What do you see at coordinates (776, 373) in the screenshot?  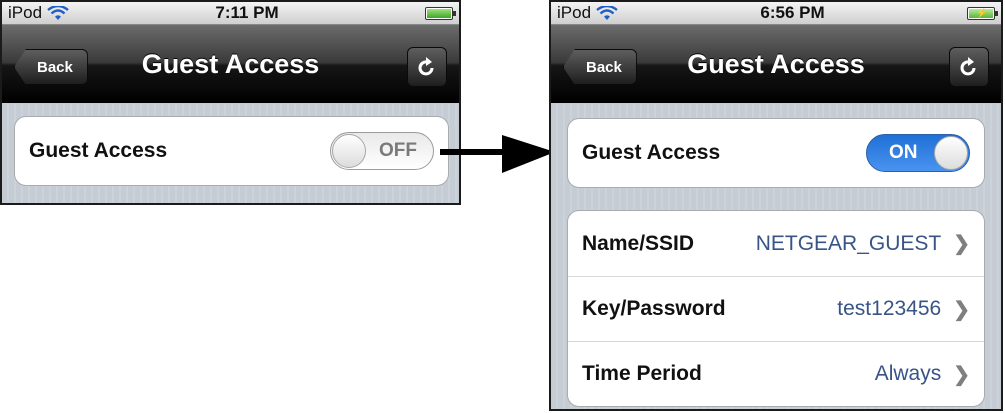 I see `setting-row-time-period: Time Period Always ❯` at bounding box center [776, 373].